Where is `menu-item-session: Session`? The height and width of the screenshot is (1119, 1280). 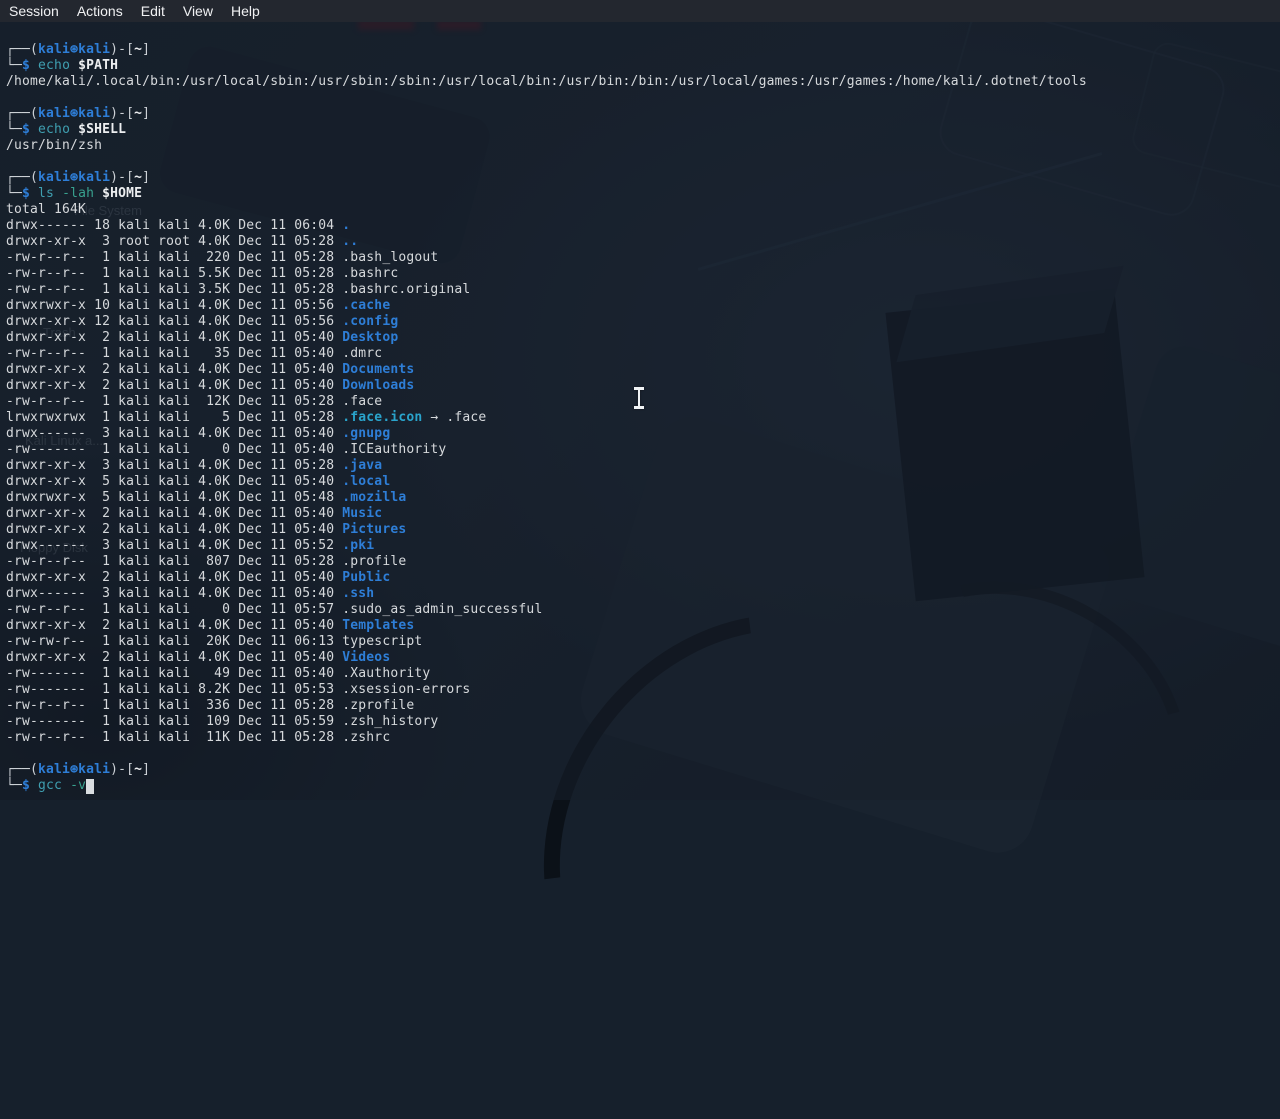 menu-item-session: Session is located at coordinates (34, 11).